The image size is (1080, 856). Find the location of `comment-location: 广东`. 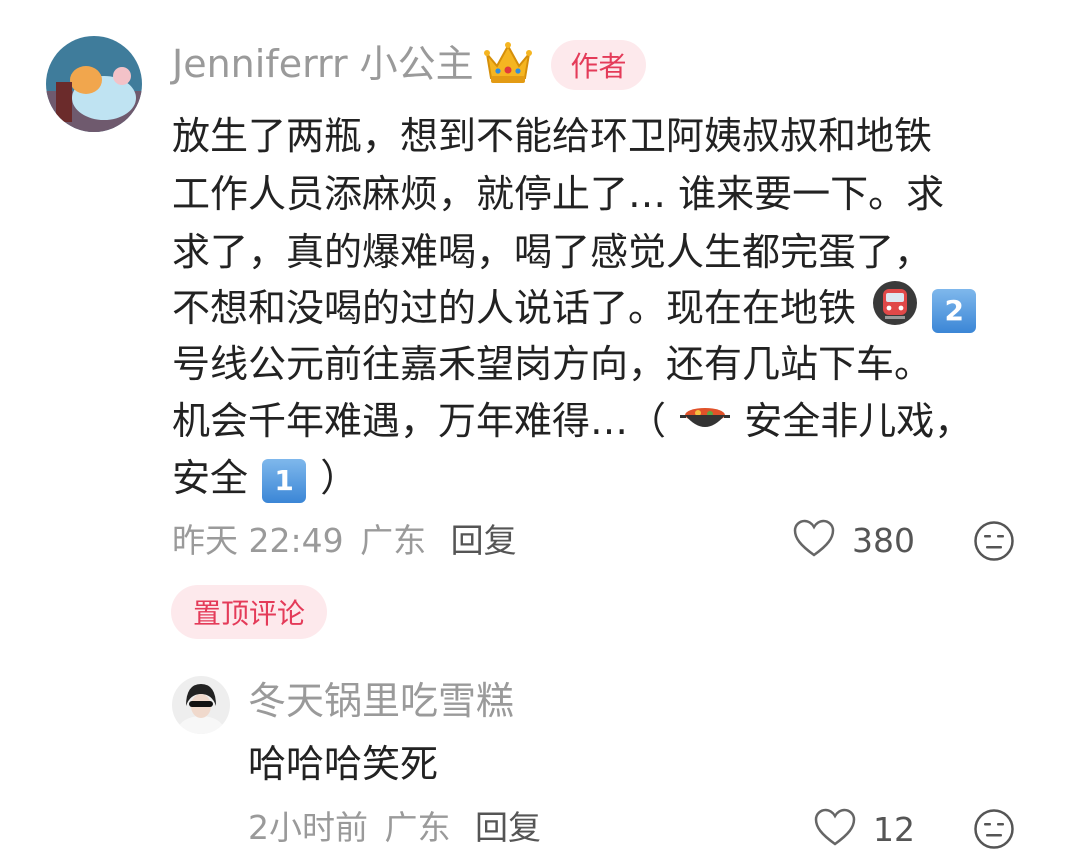

comment-location: 广东 is located at coordinates (393, 540).